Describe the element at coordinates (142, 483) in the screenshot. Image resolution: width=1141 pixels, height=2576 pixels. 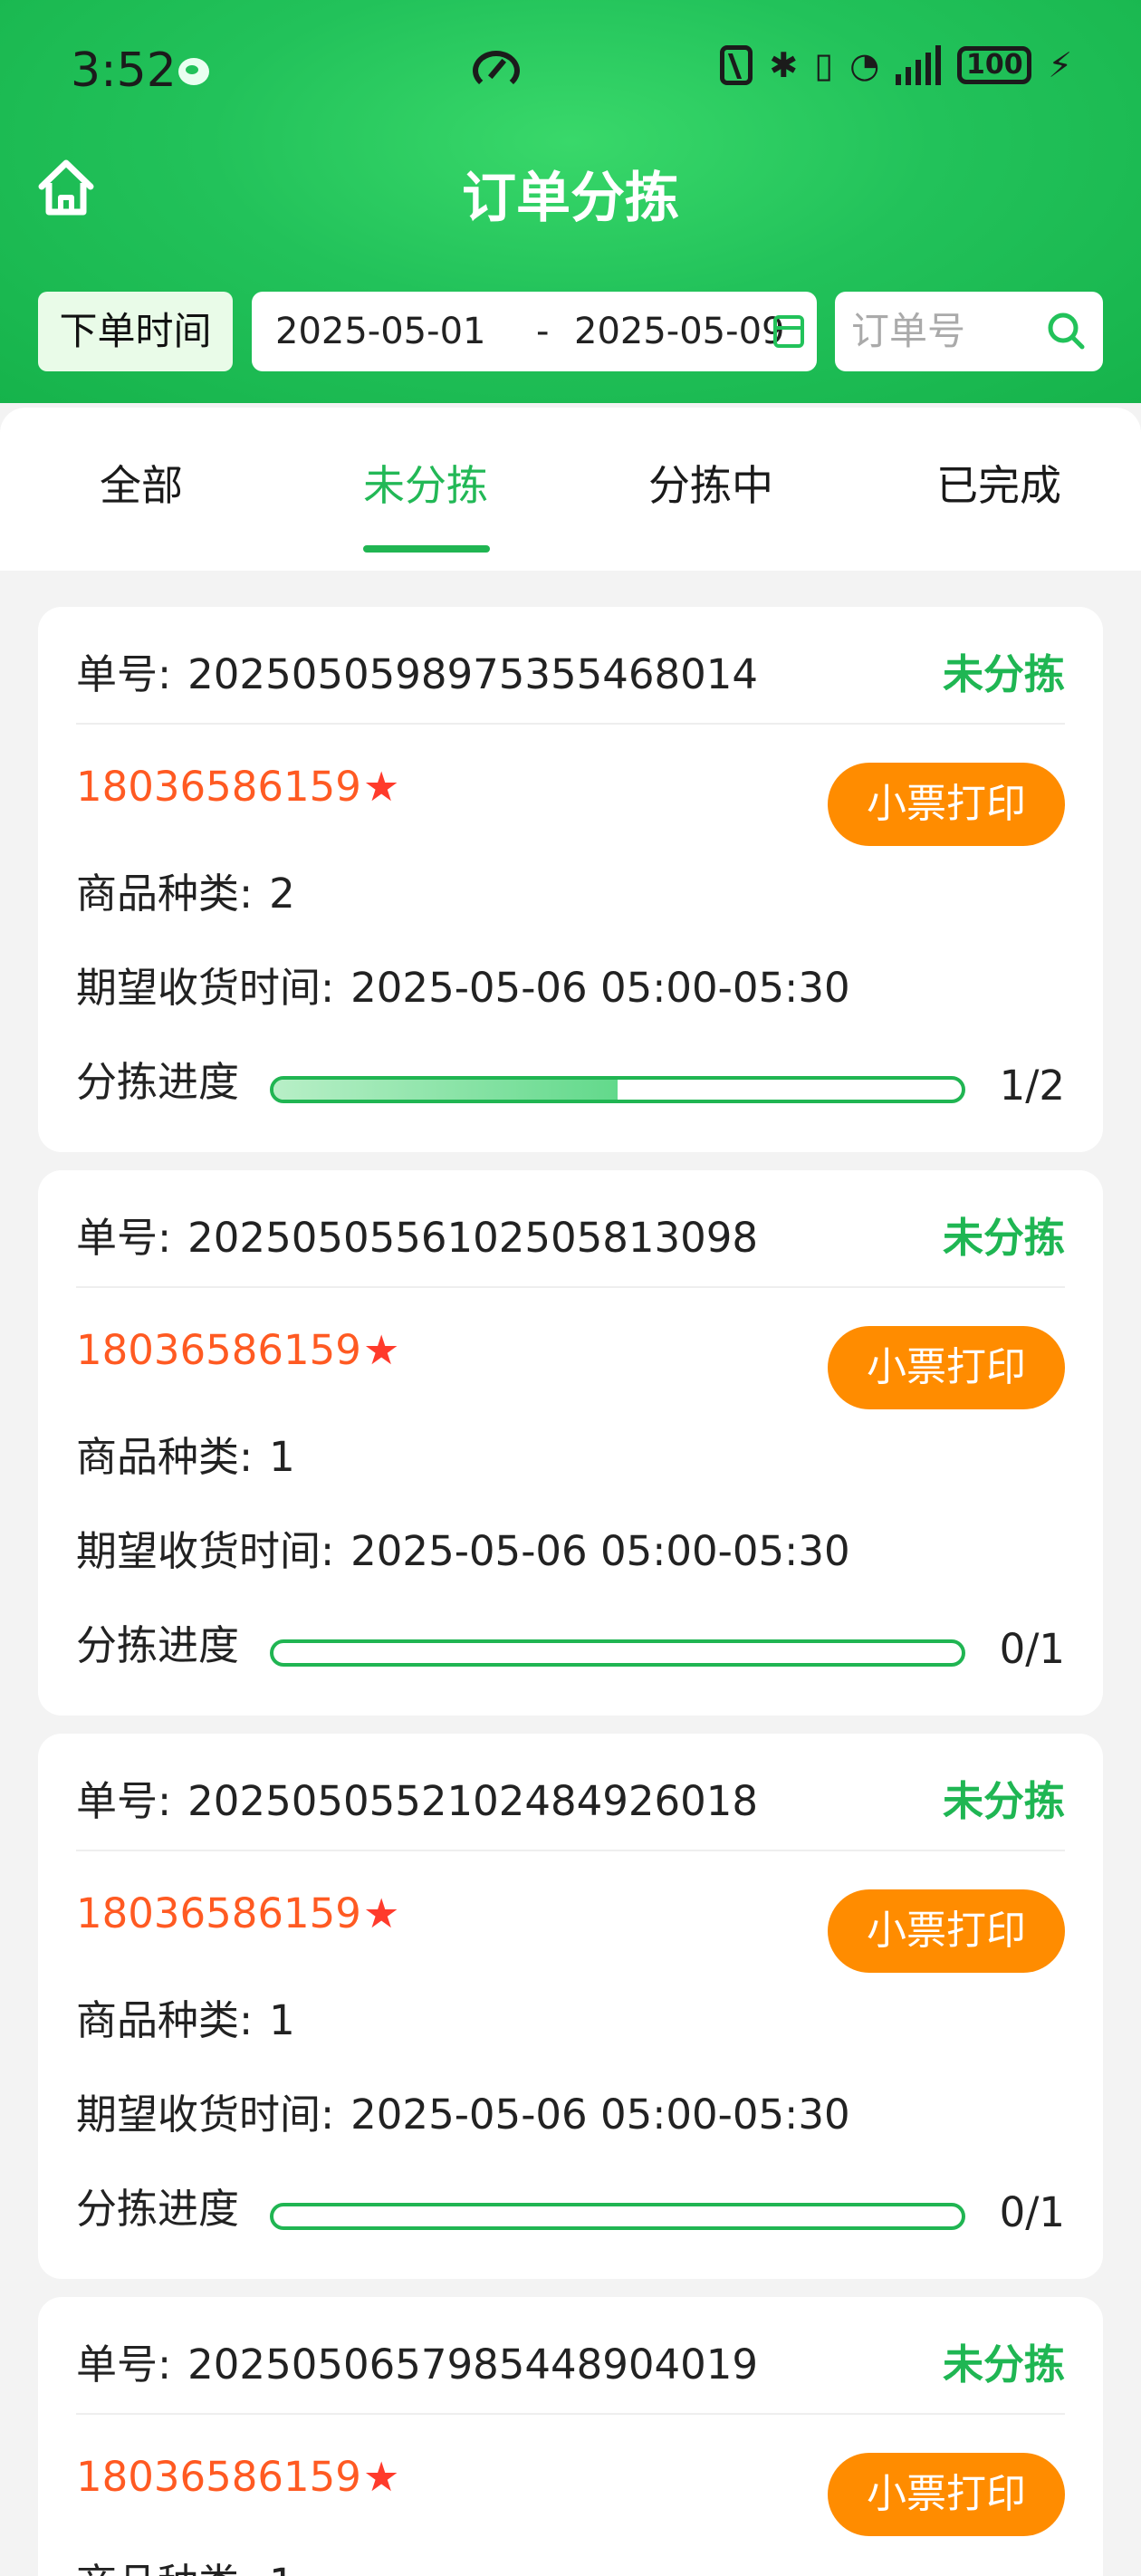
I see `tab-all: 全部` at that location.